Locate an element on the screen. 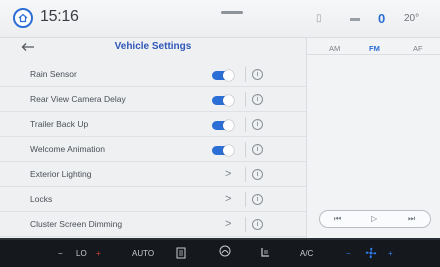 This screenshot has width=440, height=267. outside-temp: 20° is located at coordinates (412, 18).